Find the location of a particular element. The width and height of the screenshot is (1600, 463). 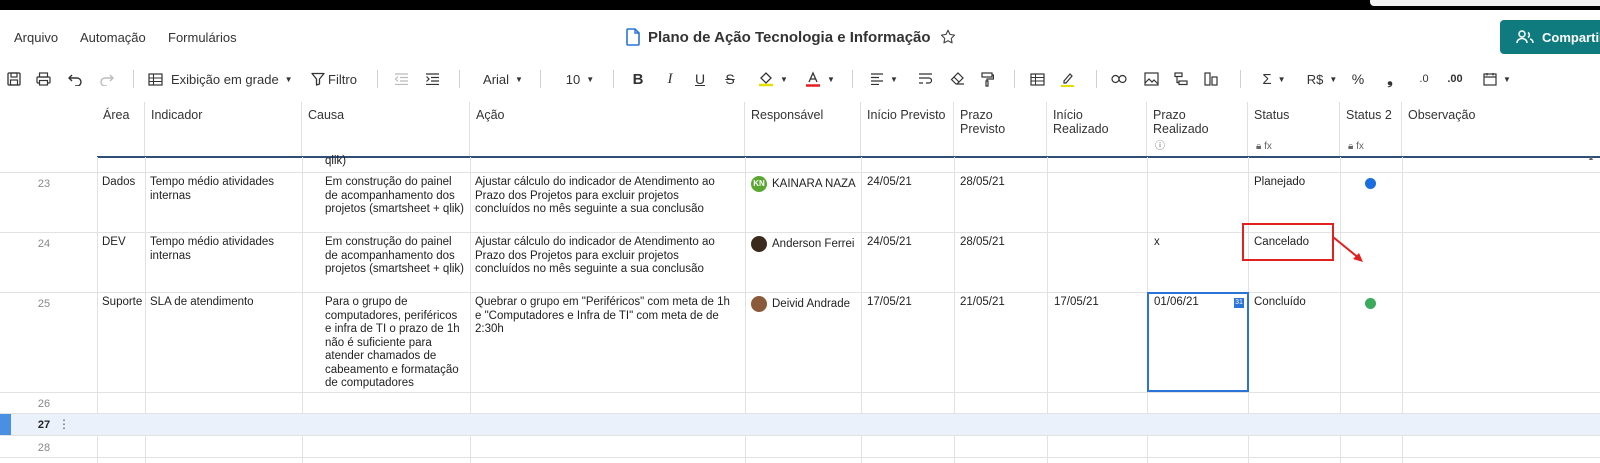

link-icon is located at coordinates (1119, 79).